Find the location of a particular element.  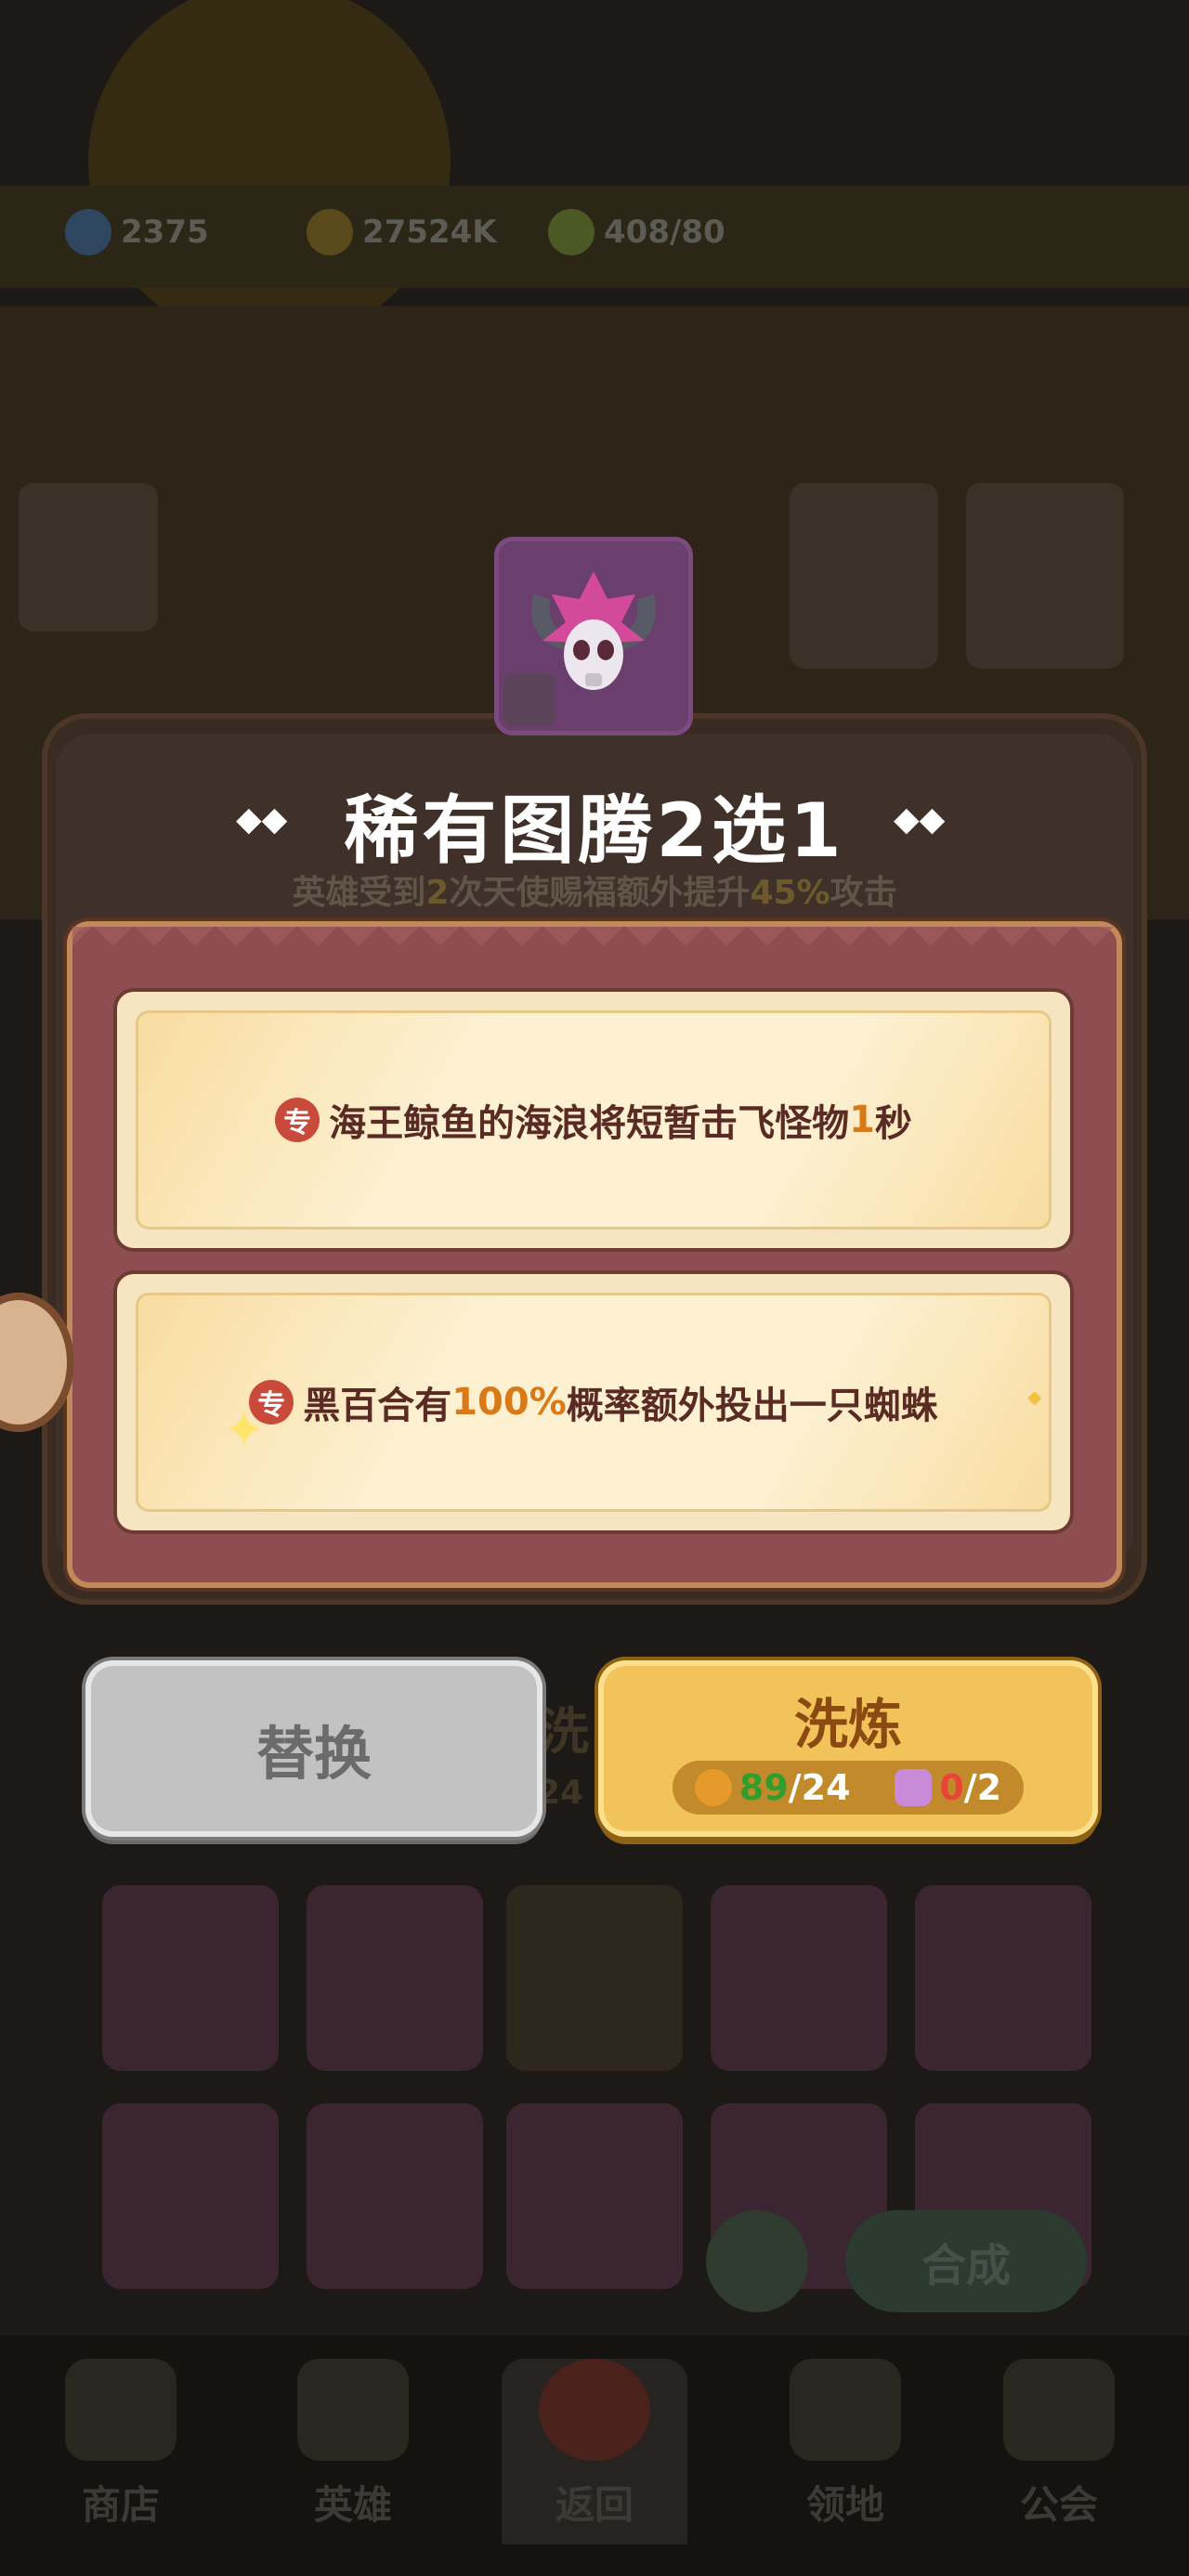

background-round-button is located at coordinates (757, 2261).